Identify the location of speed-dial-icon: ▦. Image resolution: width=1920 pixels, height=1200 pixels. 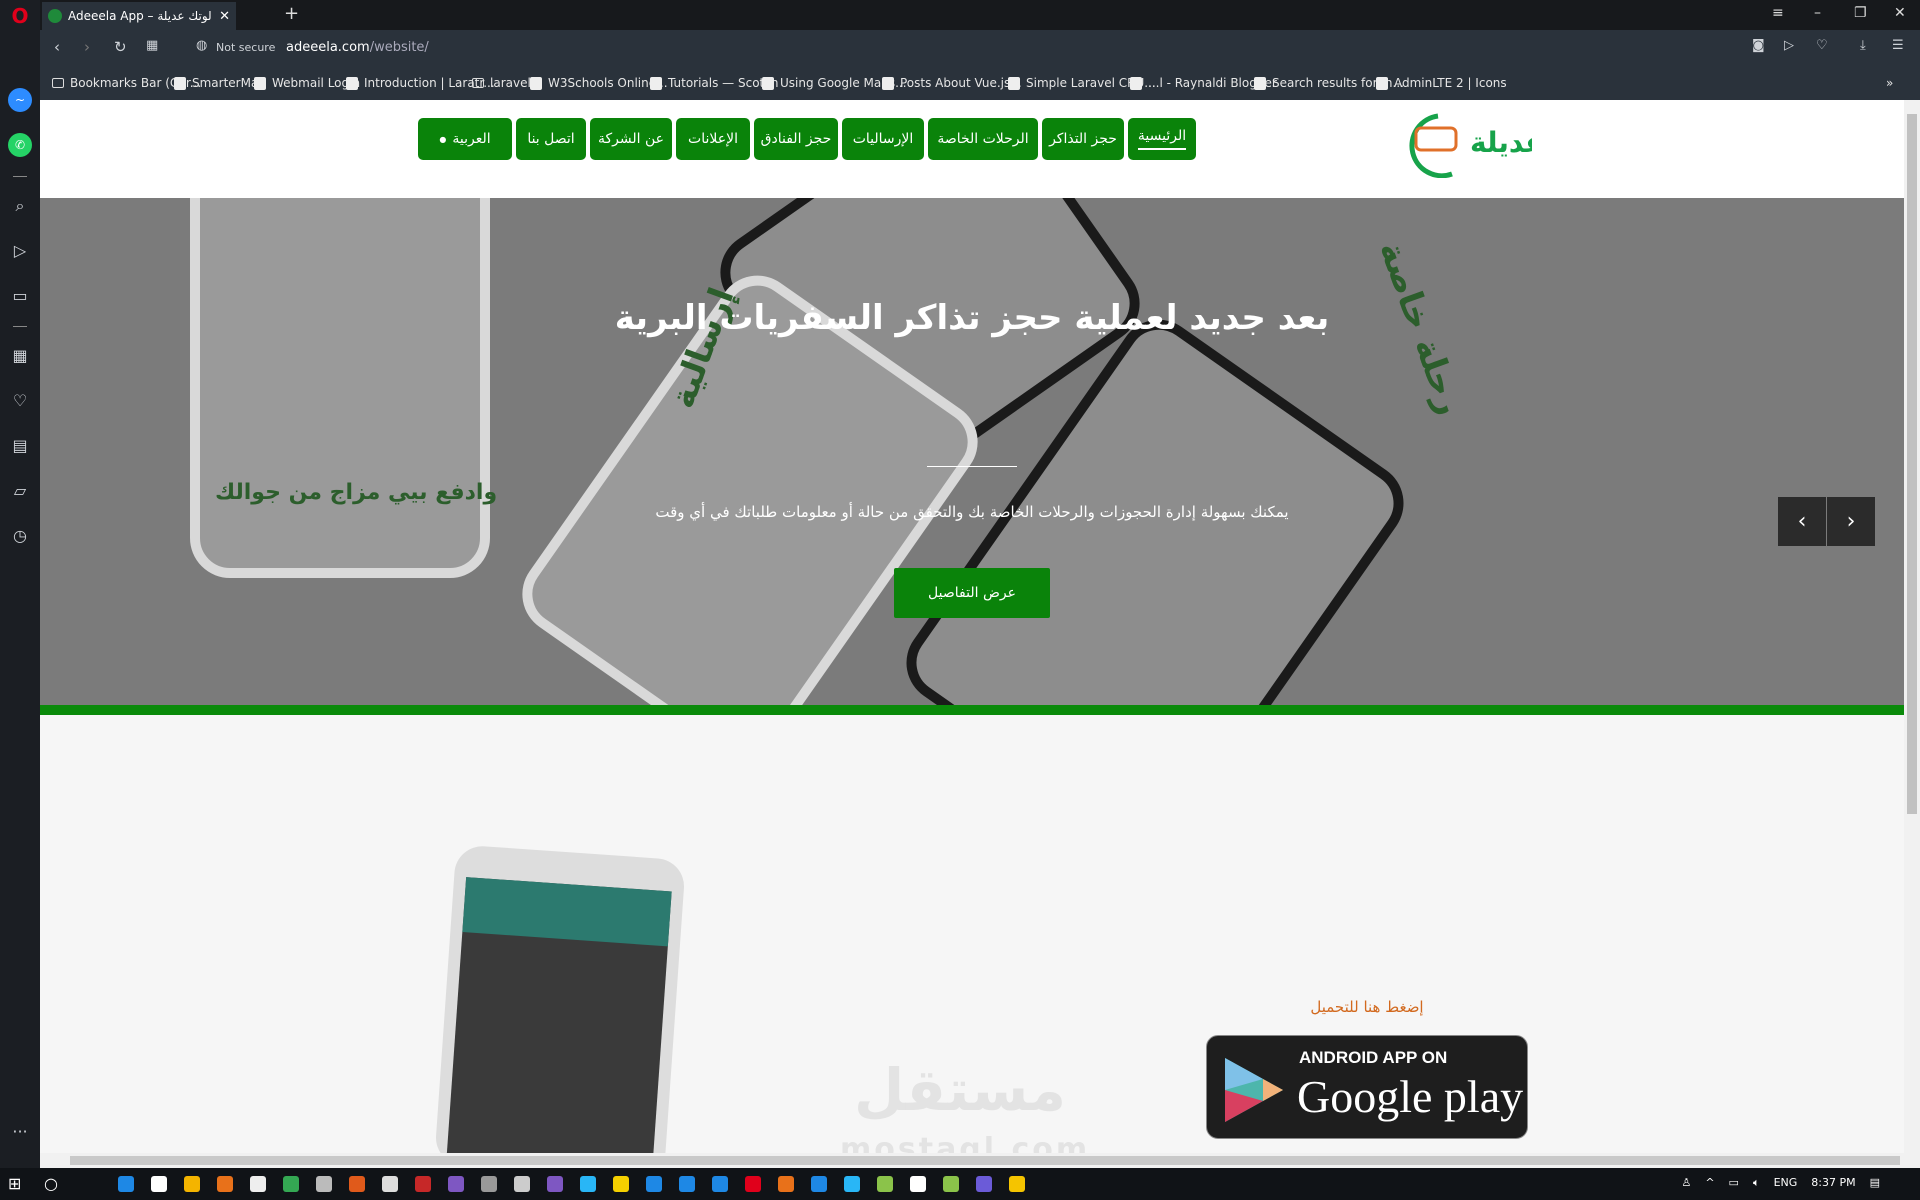
(20, 356).